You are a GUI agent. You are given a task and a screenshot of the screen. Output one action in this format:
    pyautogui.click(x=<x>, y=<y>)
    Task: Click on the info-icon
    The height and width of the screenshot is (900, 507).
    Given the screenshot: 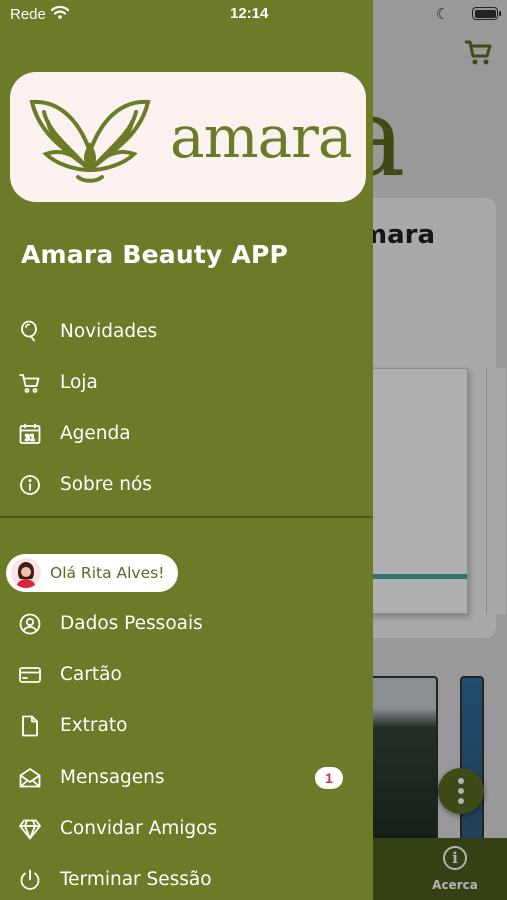 What is the action you would take?
    pyautogui.click(x=30, y=485)
    